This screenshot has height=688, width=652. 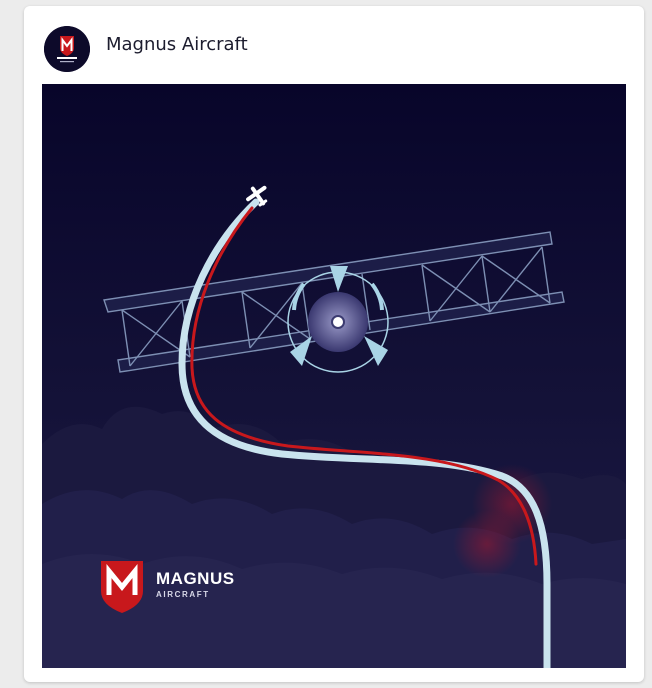 I want to click on account-name: Magnus Aircraft, so click(x=177, y=44).